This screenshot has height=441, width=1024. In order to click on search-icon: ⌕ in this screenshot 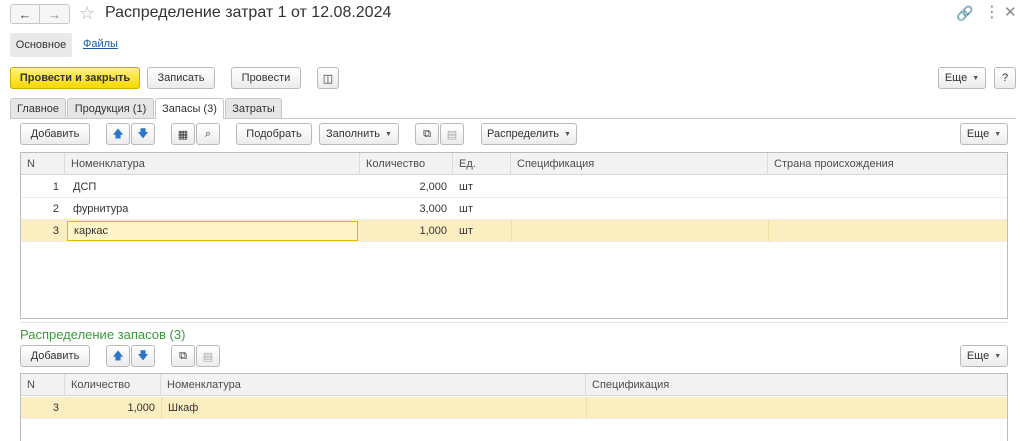, I will do `click(208, 133)`.